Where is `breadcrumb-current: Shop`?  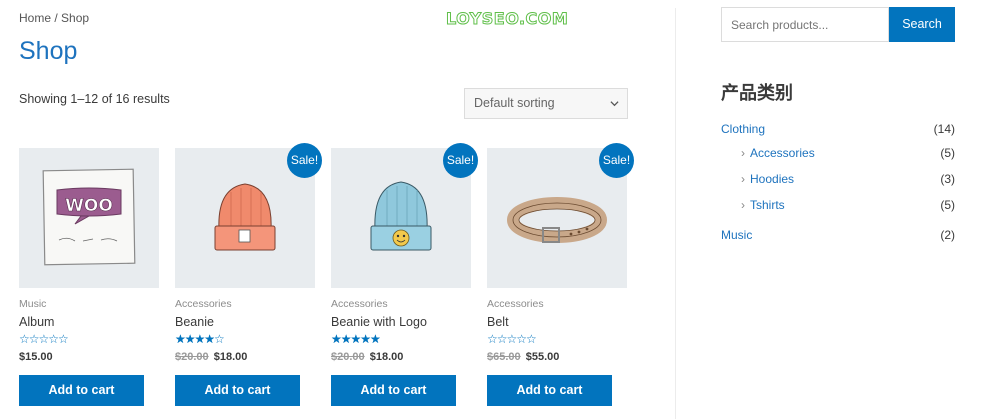
breadcrumb-current: Shop is located at coordinates (75, 18).